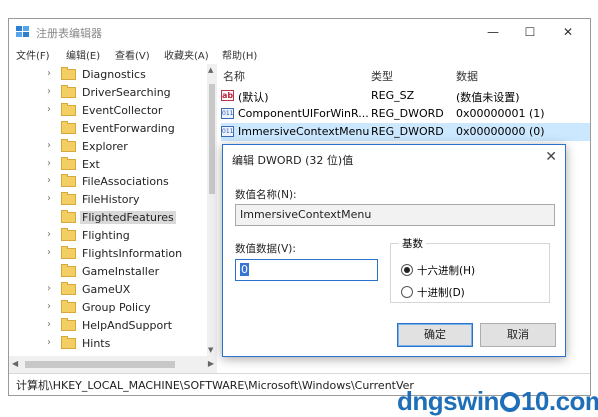  Describe the element at coordinates (306, 270) in the screenshot. I see `value-data-field: 0` at that location.